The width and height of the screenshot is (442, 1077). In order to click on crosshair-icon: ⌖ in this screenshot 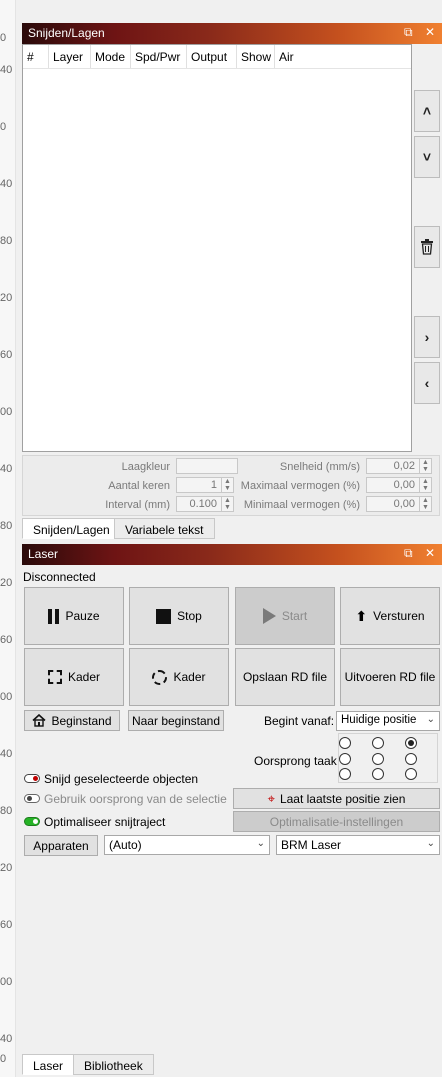, I will do `click(271, 798)`.